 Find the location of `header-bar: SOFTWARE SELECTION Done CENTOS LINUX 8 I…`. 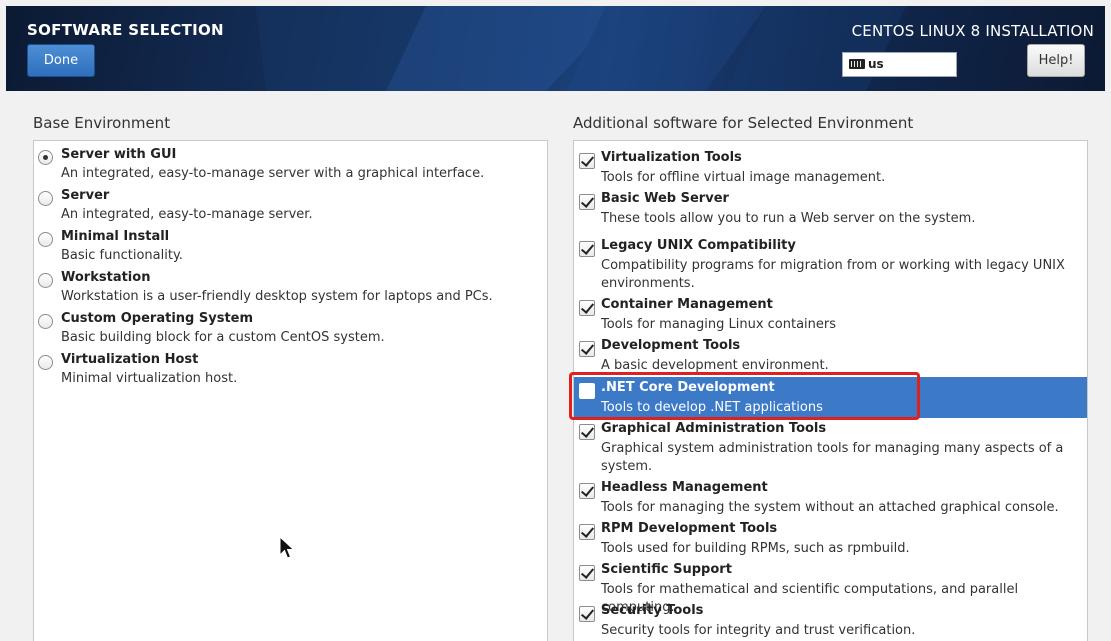

header-bar: SOFTWARE SELECTION Done CENTOS LINUX 8 I… is located at coordinates (555, 48).